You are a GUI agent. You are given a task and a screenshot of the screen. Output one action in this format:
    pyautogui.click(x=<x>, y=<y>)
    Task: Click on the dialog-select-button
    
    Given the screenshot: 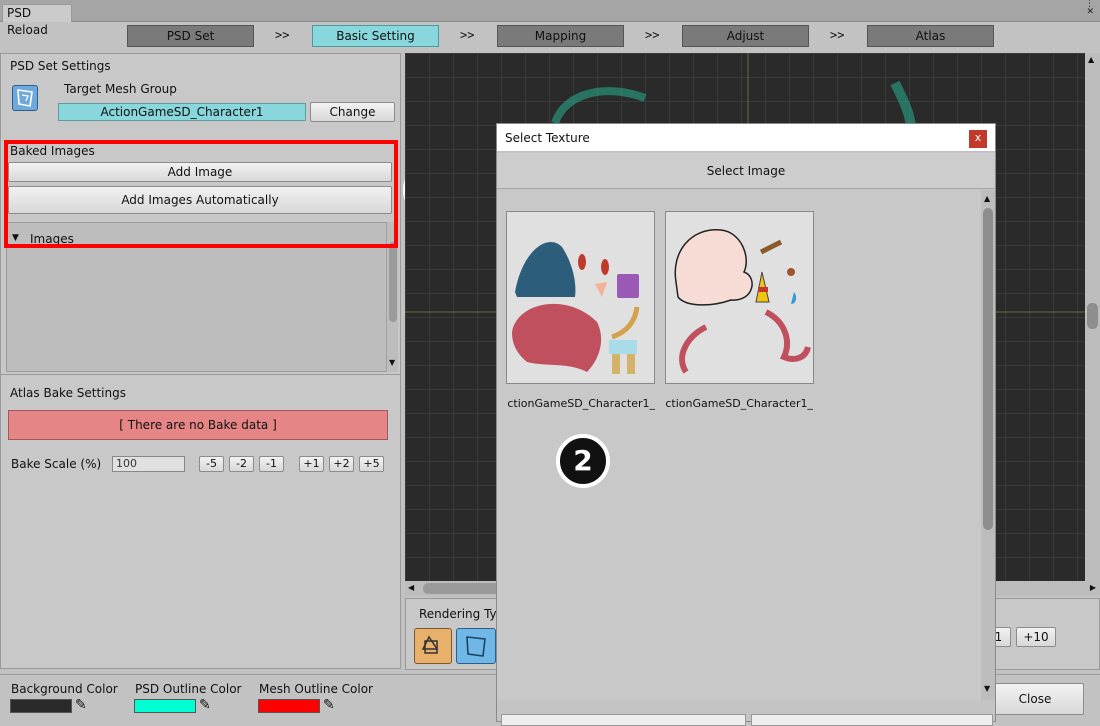 What is the action you would take?
    pyautogui.click(x=623, y=720)
    